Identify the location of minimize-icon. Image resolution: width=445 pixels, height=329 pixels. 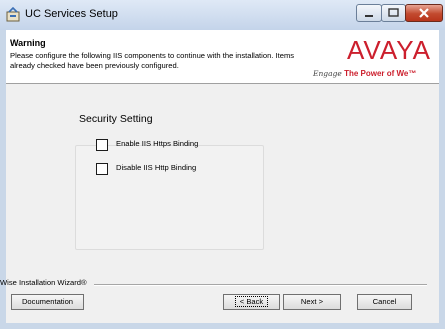
(369, 16).